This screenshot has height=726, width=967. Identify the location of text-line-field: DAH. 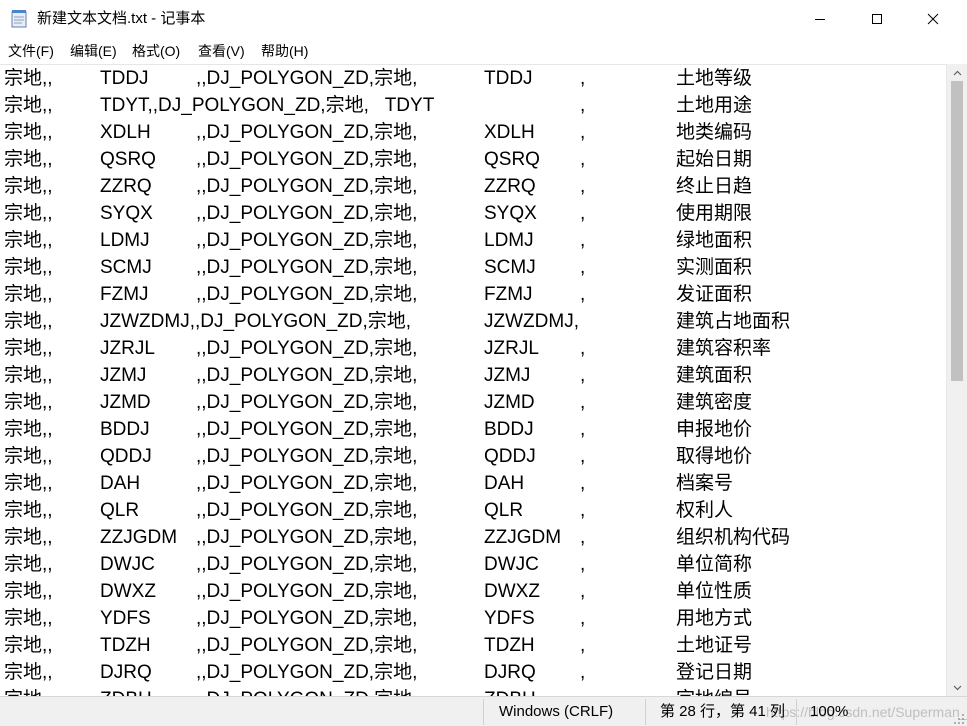
(120, 483).